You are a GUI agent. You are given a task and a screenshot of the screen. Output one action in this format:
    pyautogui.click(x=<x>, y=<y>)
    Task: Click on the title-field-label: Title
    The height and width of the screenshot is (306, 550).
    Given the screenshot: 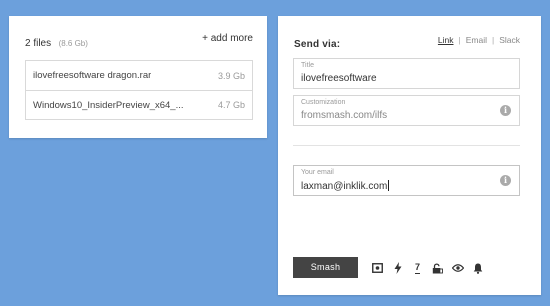 What is the action you would take?
    pyautogui.click(x=307, y=65)
    